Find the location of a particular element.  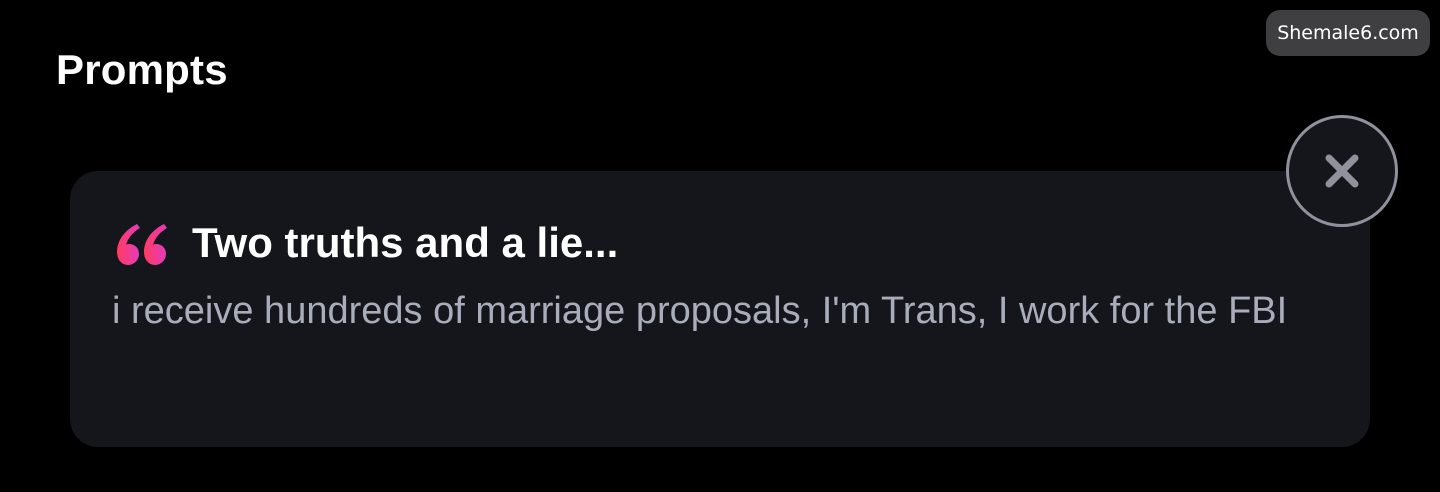

quote-icon is located at coordinates (142, 244).